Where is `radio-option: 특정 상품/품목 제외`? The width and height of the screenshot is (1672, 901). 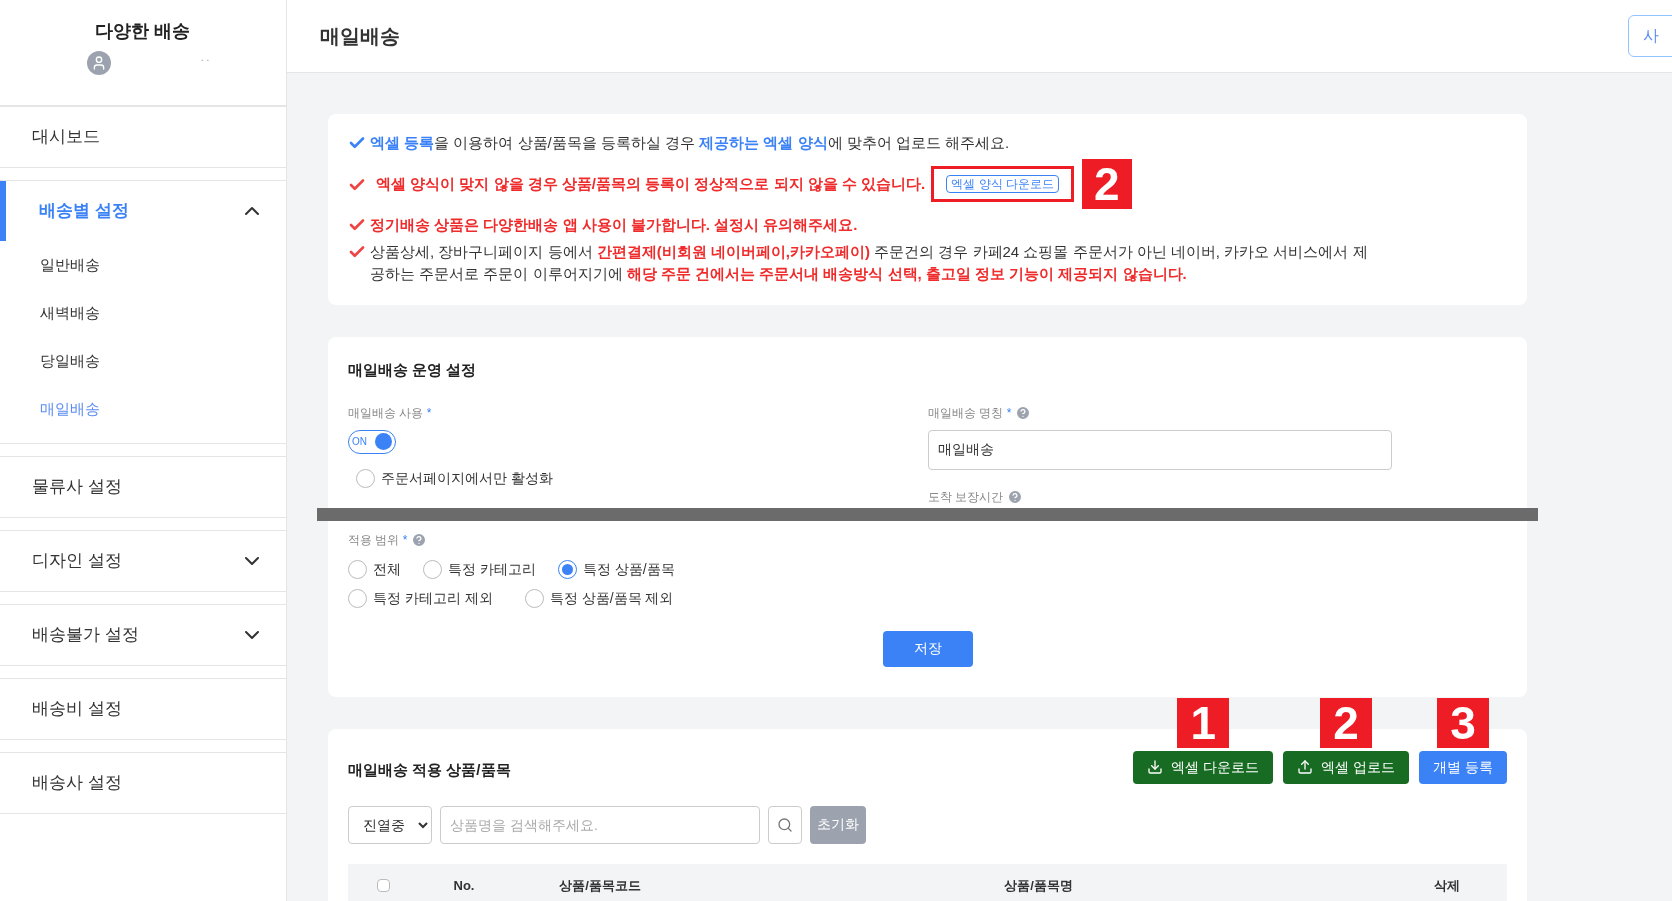
radio-option: 특정 상품/품목 제외 is located at coordinates (599, 598).